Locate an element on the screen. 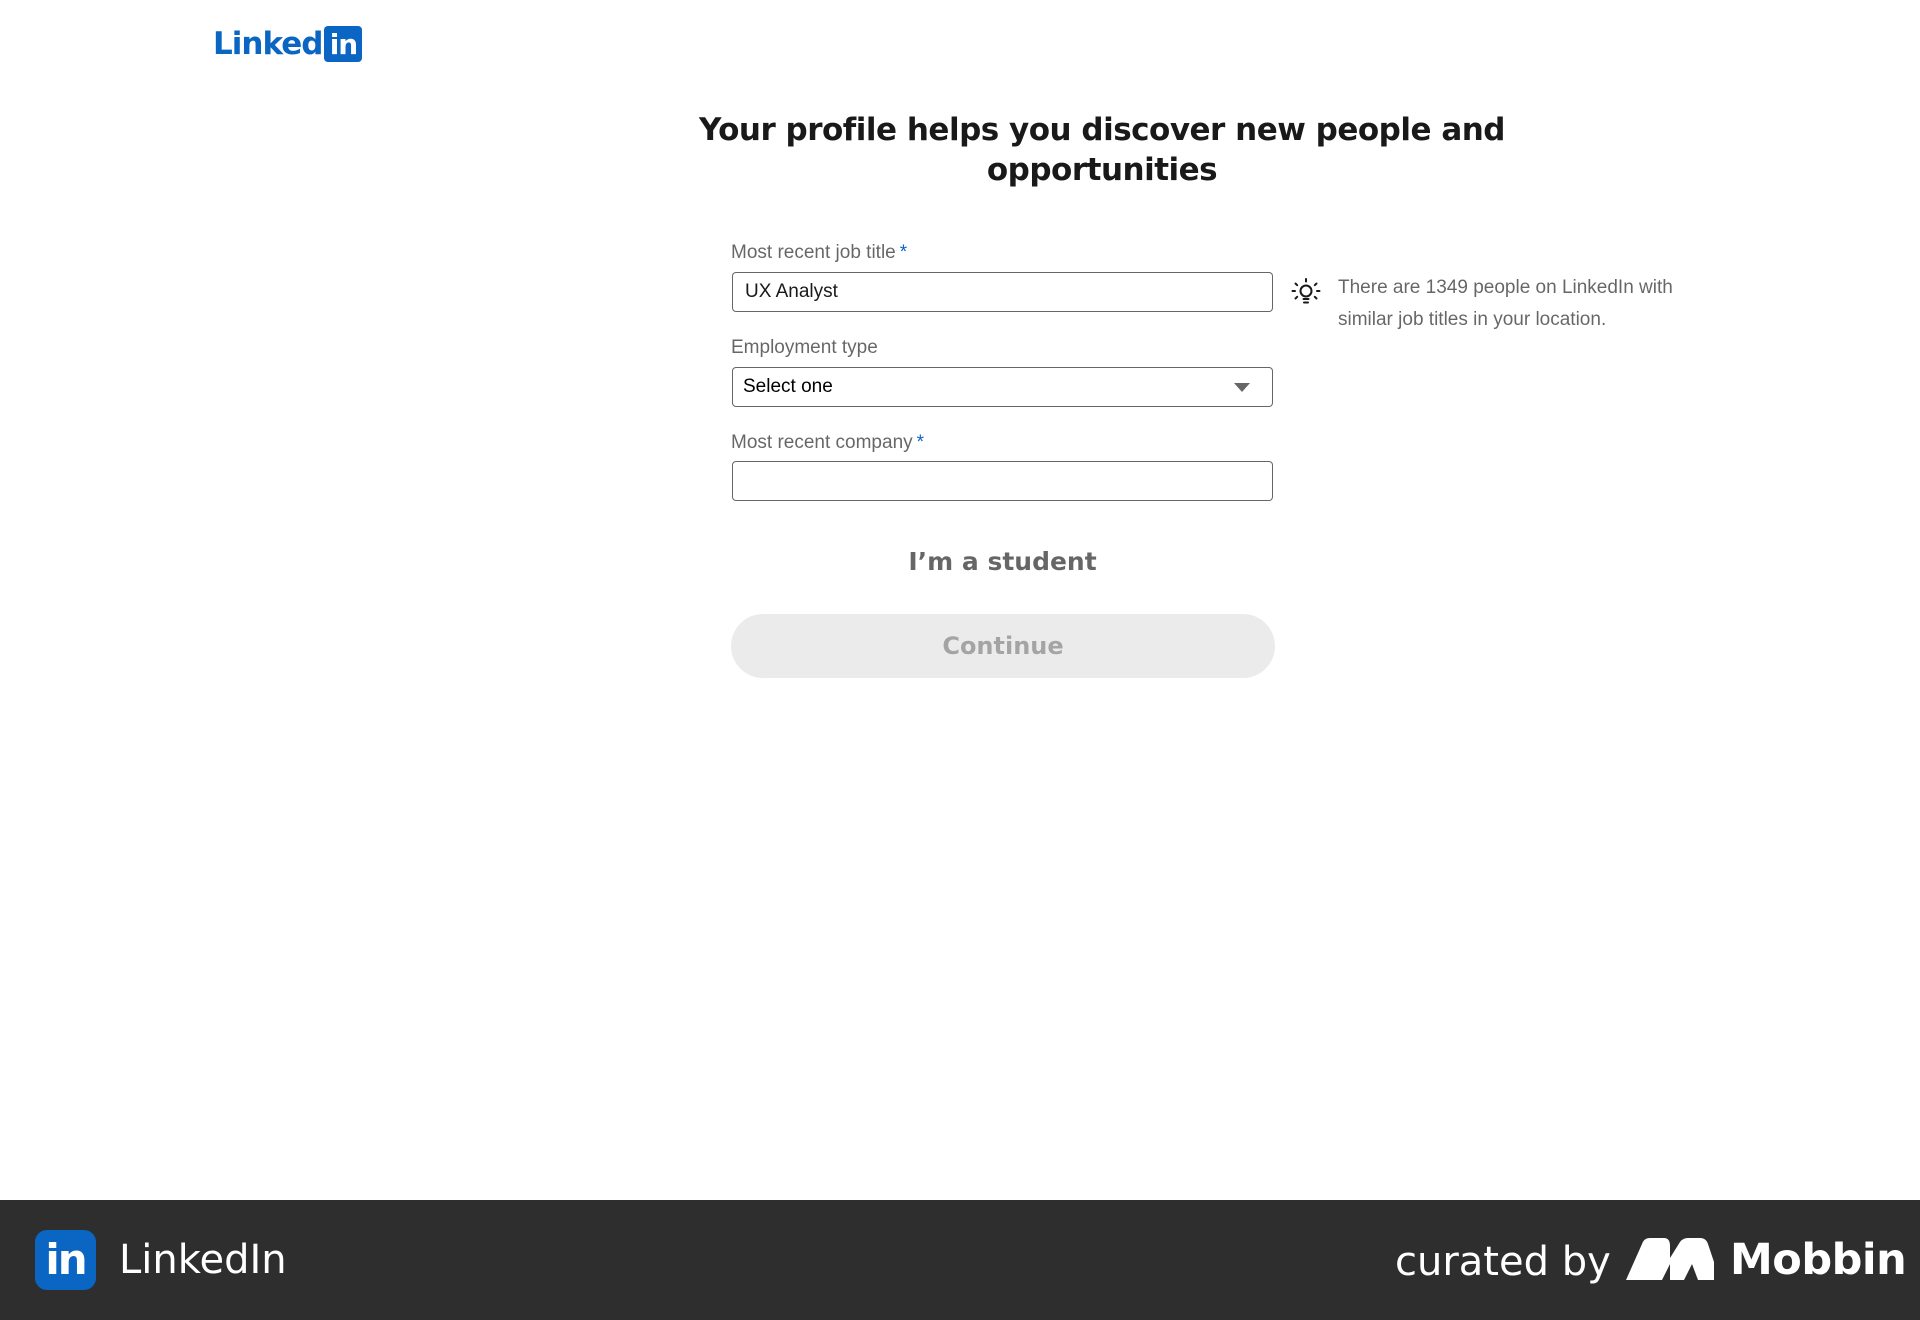  mobbin-wordmark: Mobbin is located at coordinates (1818, 1260).